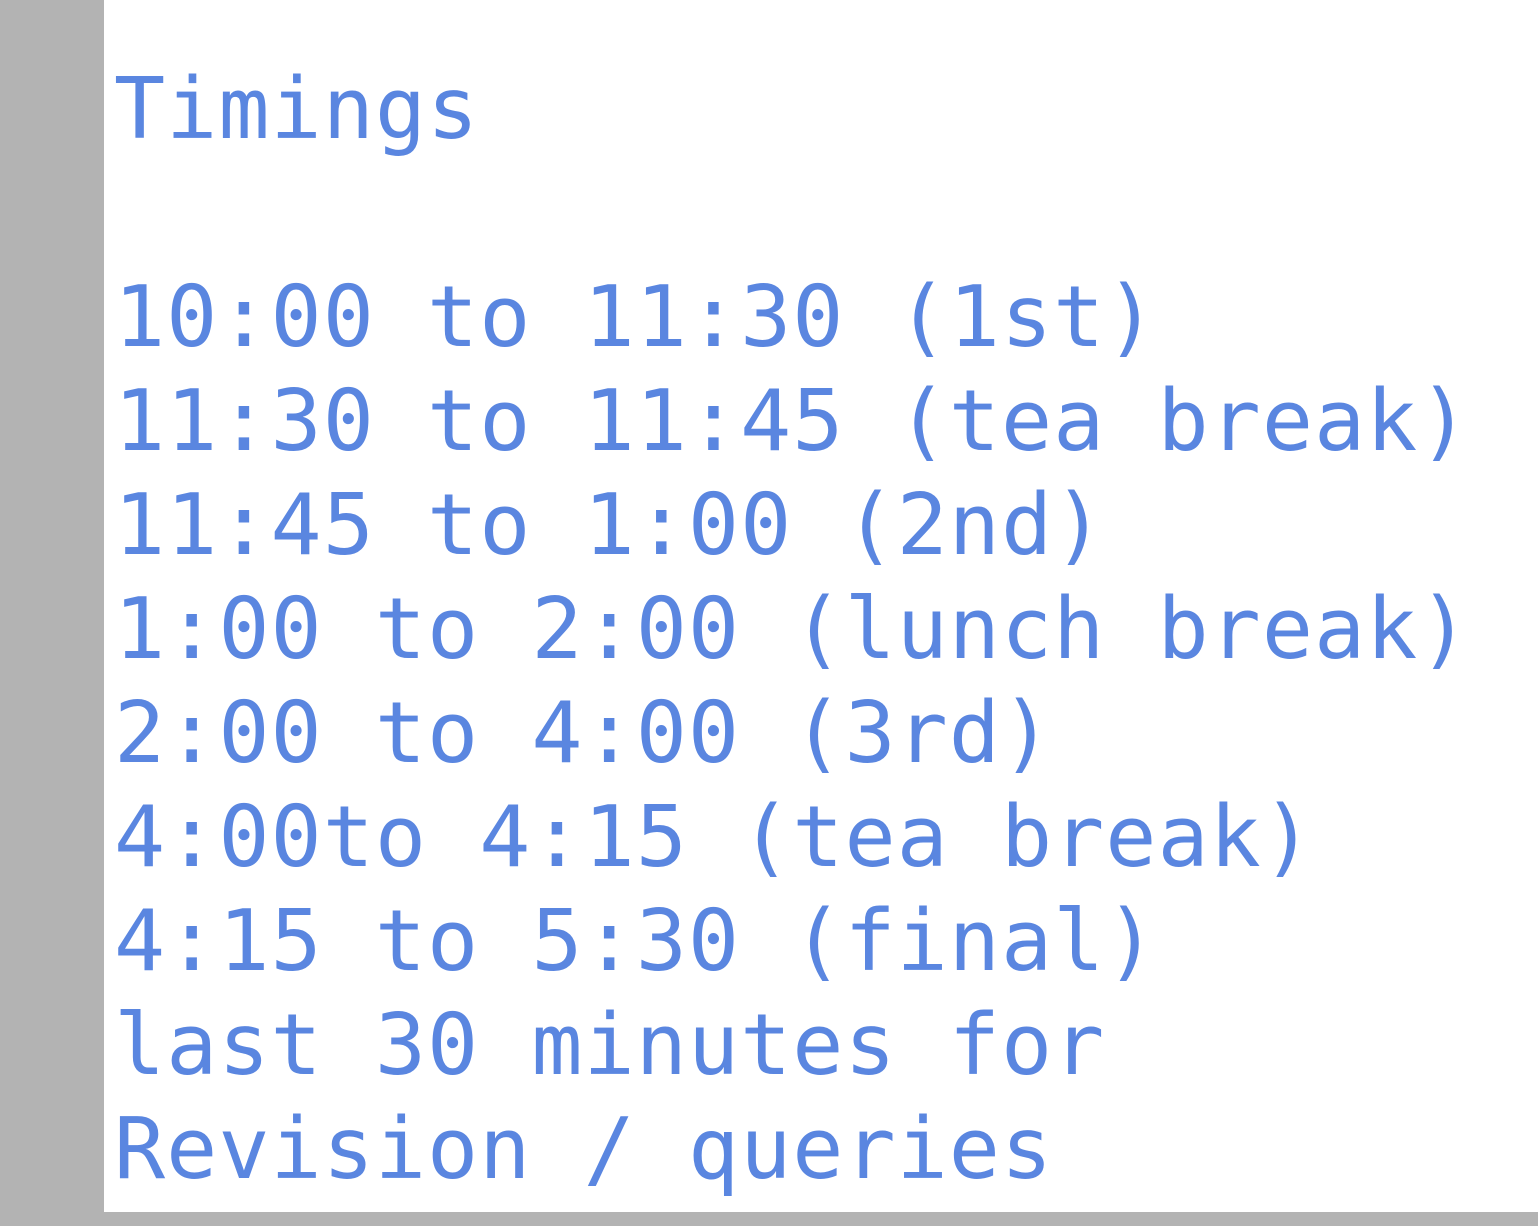  I want to click on schedule-line-5: 2:00 to 4:00 (3rd), so click(584, 733).